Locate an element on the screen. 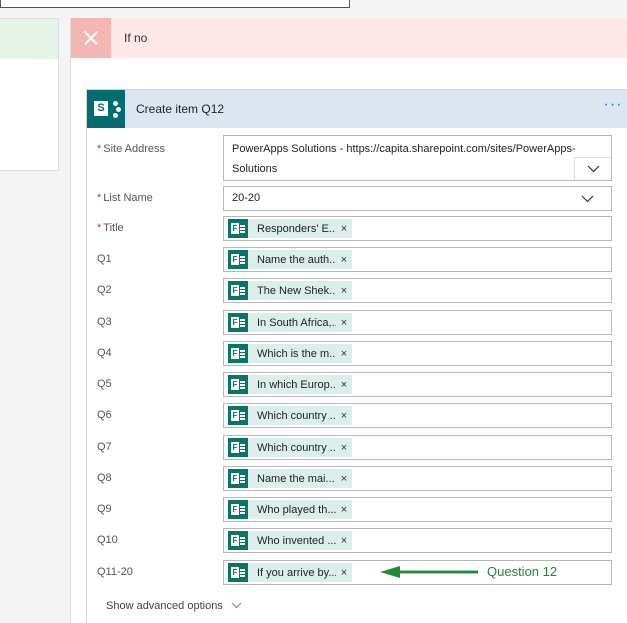 The image size is (627, 623). sharepoint-icon: S is located at coordinates (106, 109).